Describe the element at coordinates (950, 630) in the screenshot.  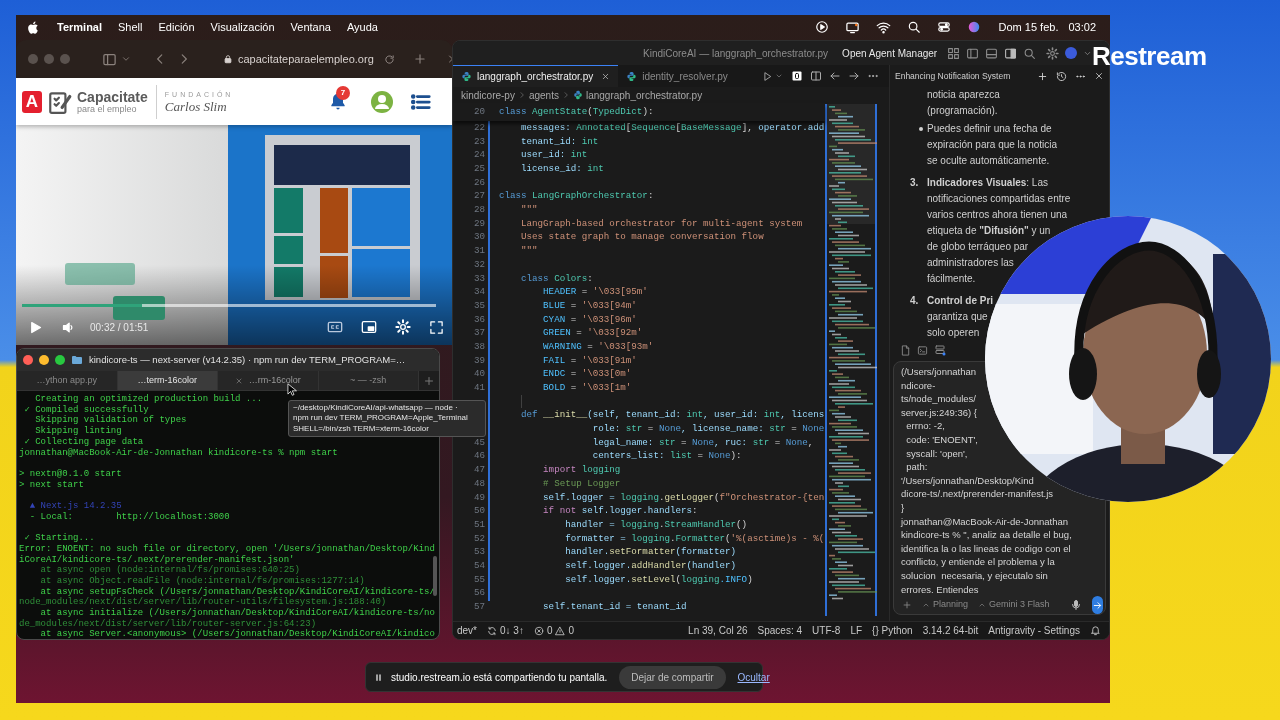
I see `status-item: 3.14.2 64-bit` at that location.